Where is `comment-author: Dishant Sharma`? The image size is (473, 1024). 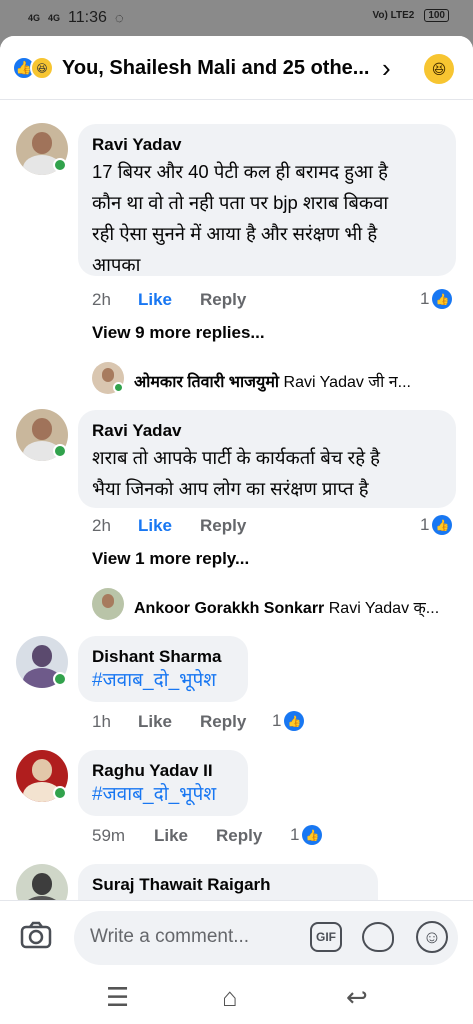
comment-author: Dishant Sharma is located at coordinates (163, 657).